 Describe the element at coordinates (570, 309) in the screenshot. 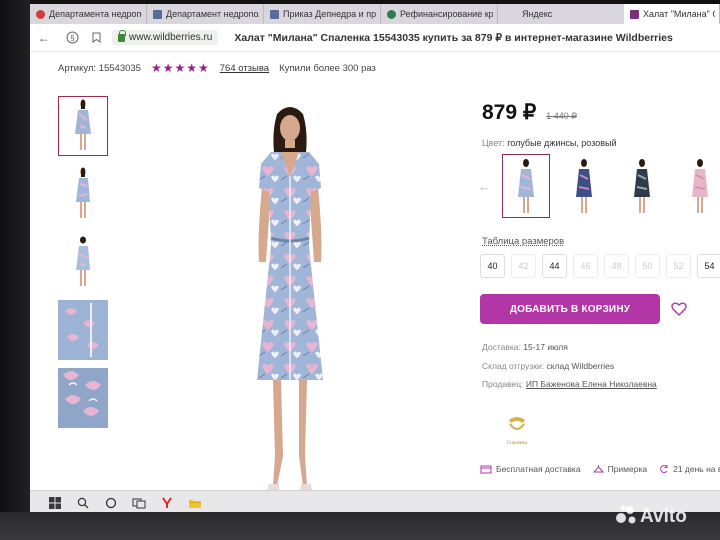

I see `add-to-cart-button: ДОБАВИТЬ В КОРЗИНУ` at that location.